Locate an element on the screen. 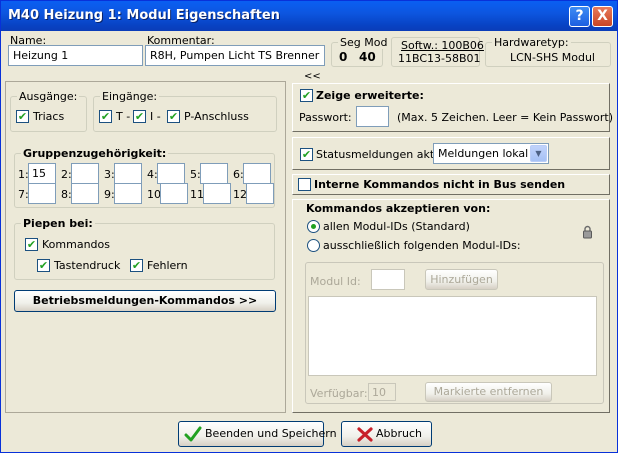 This screenshot has width=618, height=453. window-title: M40 Heizung 1: Modul Eigenschaften is located at coordinates (144, 15).